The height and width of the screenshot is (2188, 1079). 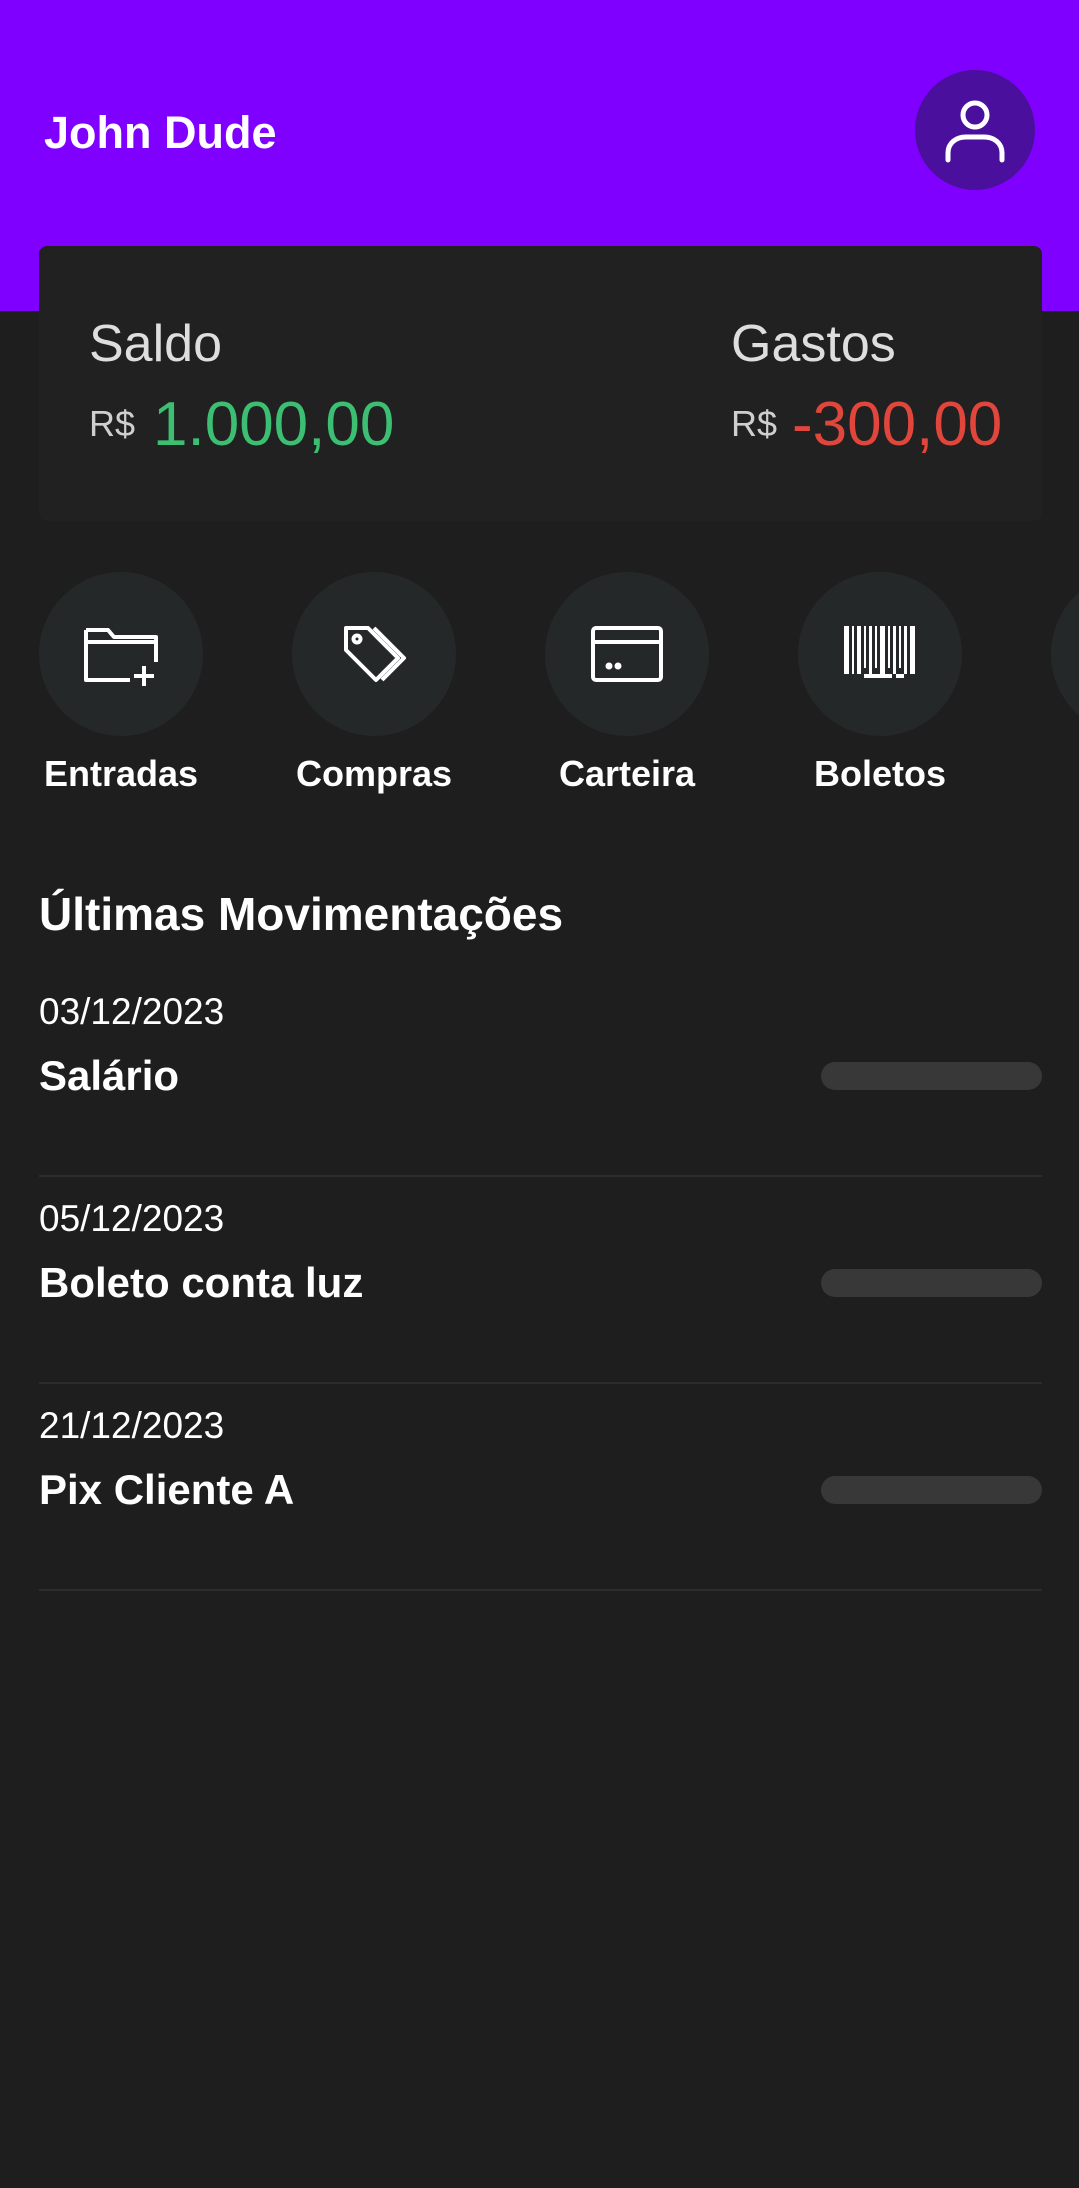 What do you see at coordinates (109, 1075) in the screenshot?
I see `transaction-title: Salário` at bounding box center [109, 1075].